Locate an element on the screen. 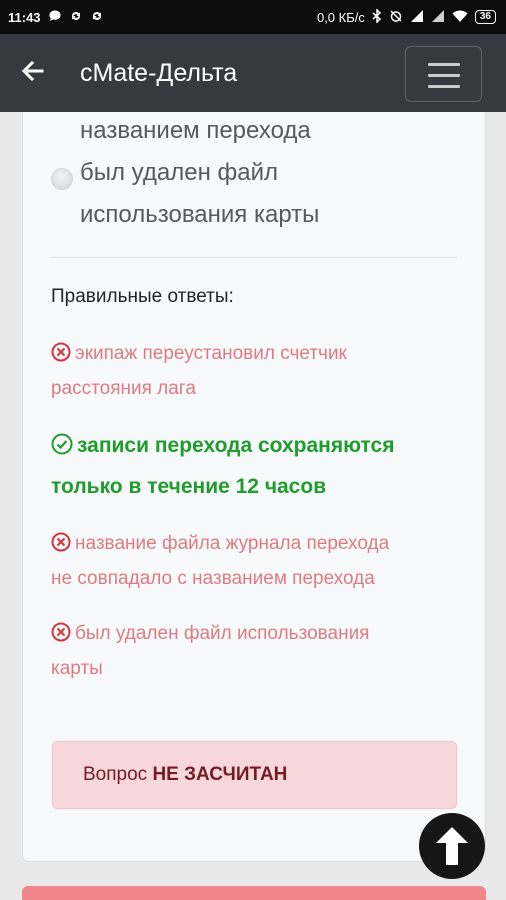  arrow-up-icon is located at coordinates (452, 846).